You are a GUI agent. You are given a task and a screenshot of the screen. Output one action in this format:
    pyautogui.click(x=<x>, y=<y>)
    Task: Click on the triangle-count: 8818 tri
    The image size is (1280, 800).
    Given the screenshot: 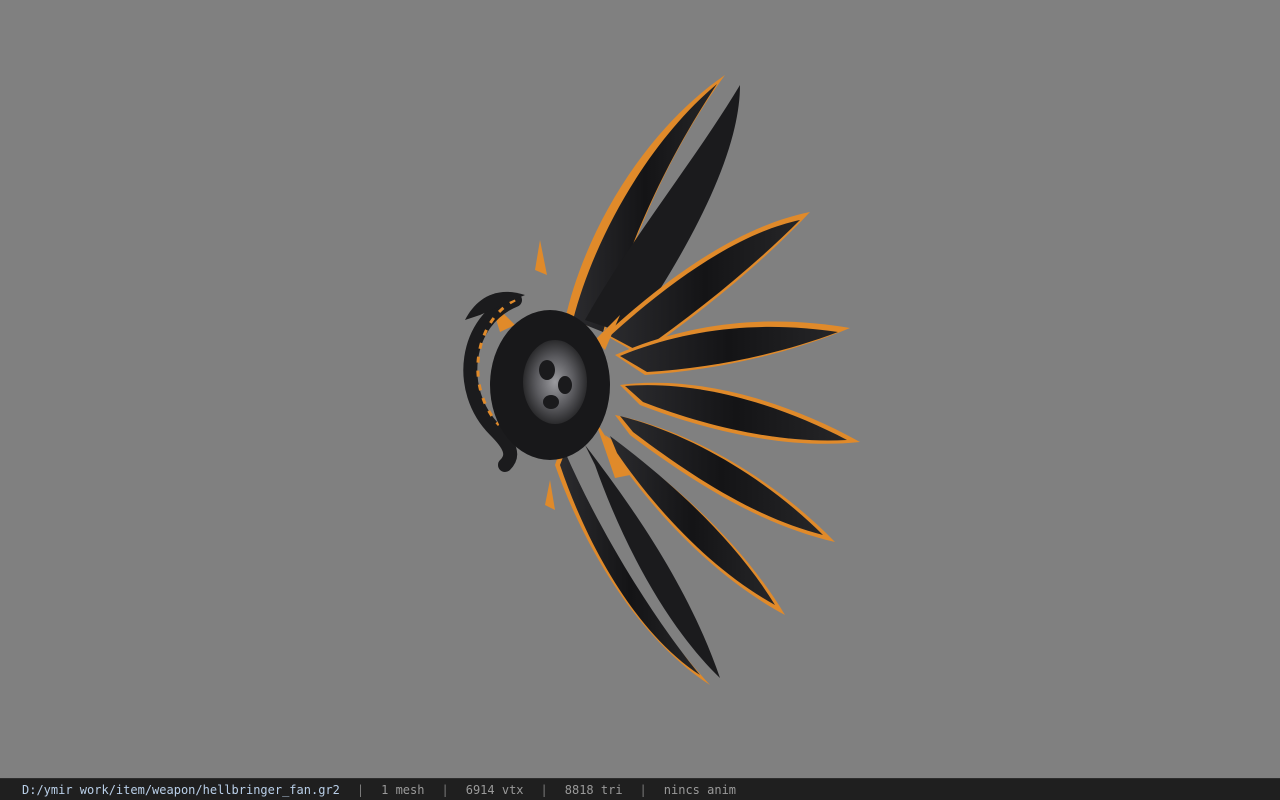 What is the action you would take?
    pyautogui.click(x=593, y=789)
    